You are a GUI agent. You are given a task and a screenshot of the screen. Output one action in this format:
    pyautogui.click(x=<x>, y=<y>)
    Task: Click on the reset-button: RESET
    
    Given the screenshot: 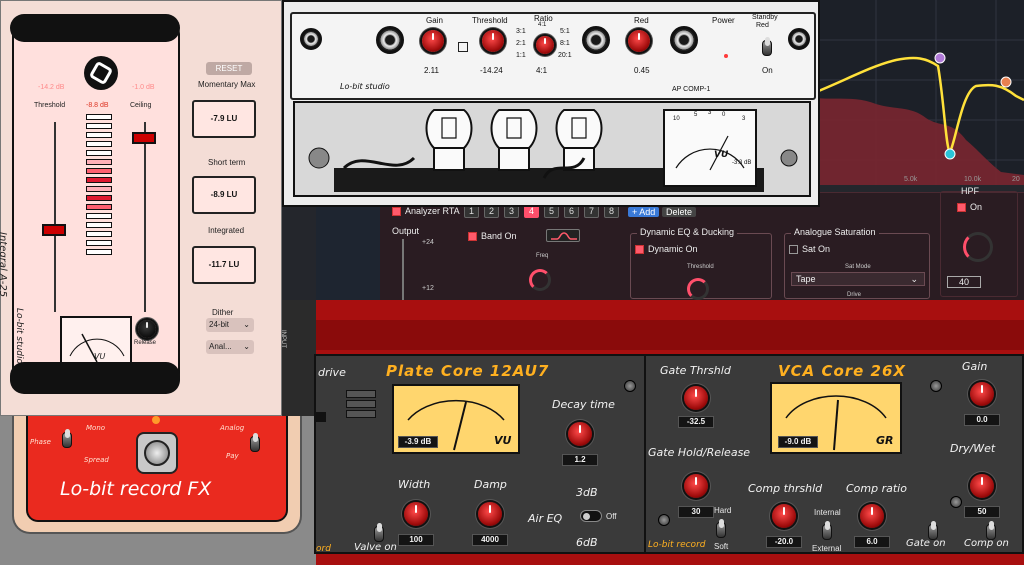 What is the action you would take?
    pyautogui.click(x=229, y=68)
    